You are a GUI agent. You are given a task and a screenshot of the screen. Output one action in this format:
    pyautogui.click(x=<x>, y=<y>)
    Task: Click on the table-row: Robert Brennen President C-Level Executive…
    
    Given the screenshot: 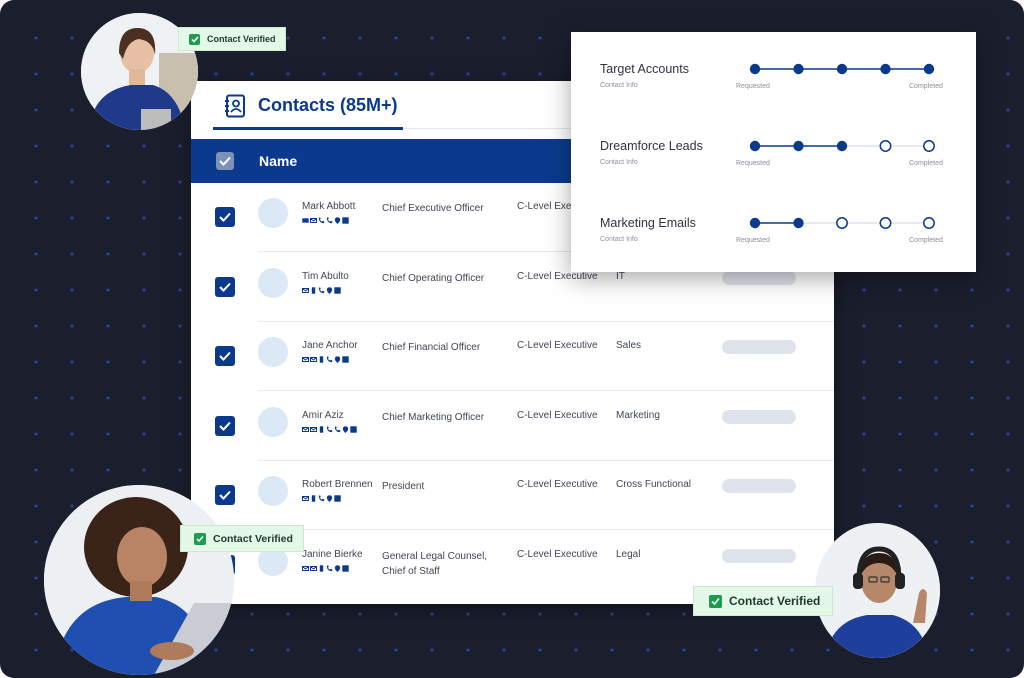 What is the action you would take?
    pyautogui.click(x=512, y=495)
    